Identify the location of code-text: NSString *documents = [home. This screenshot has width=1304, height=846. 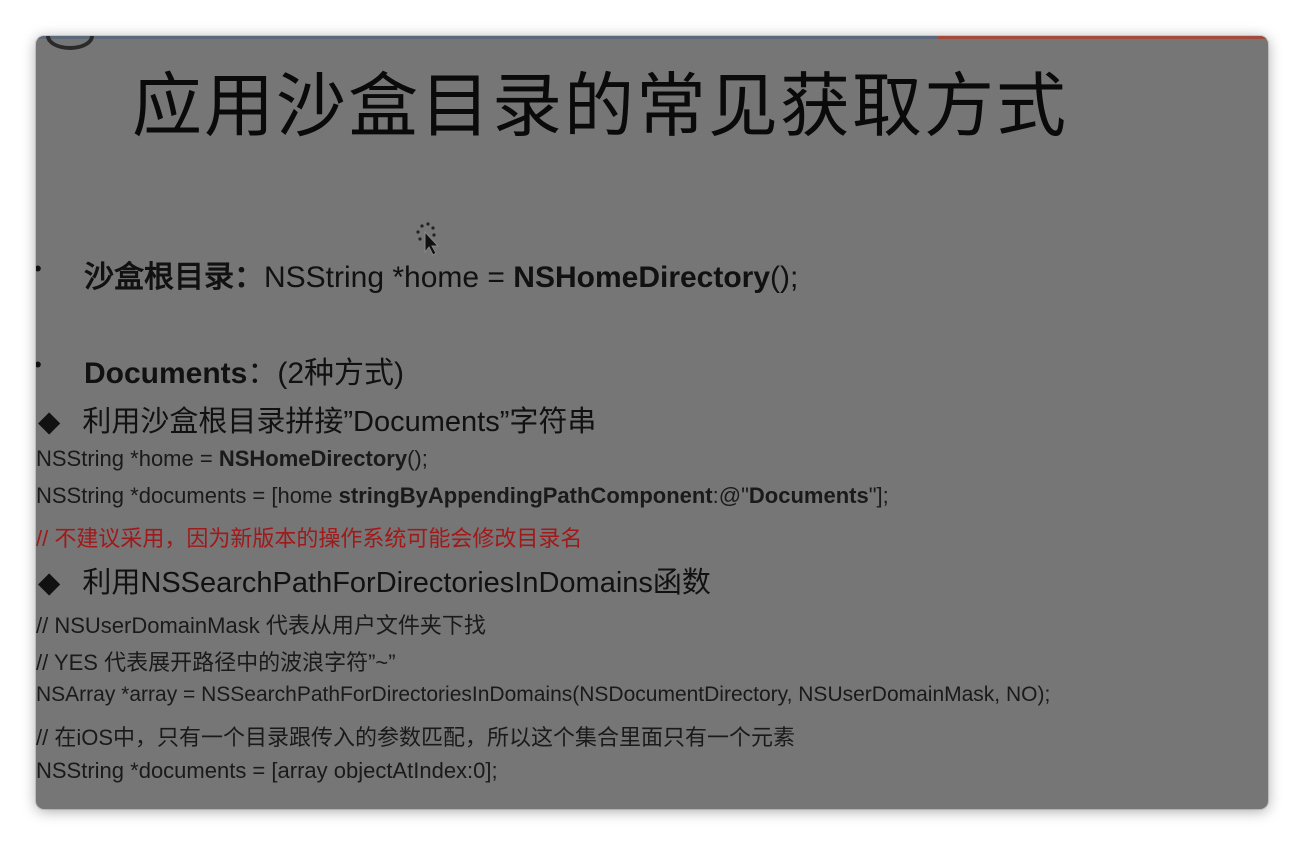
(187, 495).